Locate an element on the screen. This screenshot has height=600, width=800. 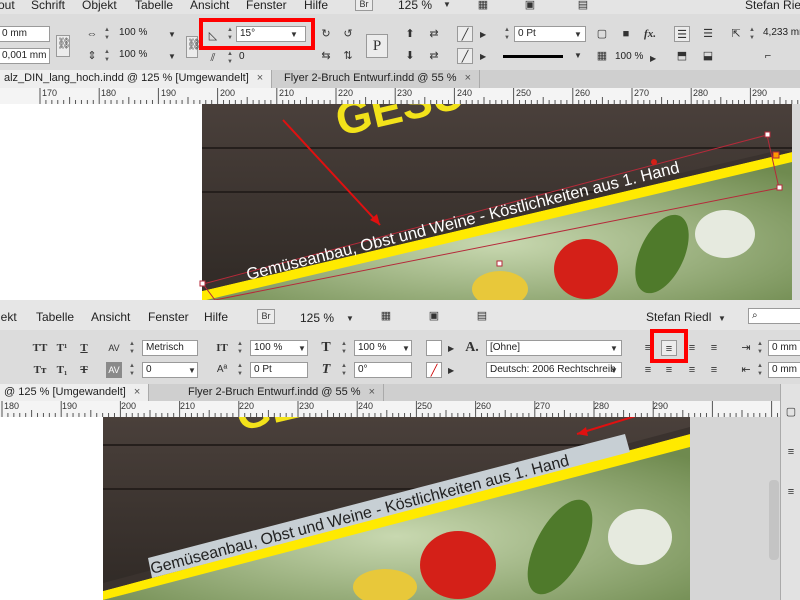
select-next-icon: ⇄ is located at coordinates (434, 56).